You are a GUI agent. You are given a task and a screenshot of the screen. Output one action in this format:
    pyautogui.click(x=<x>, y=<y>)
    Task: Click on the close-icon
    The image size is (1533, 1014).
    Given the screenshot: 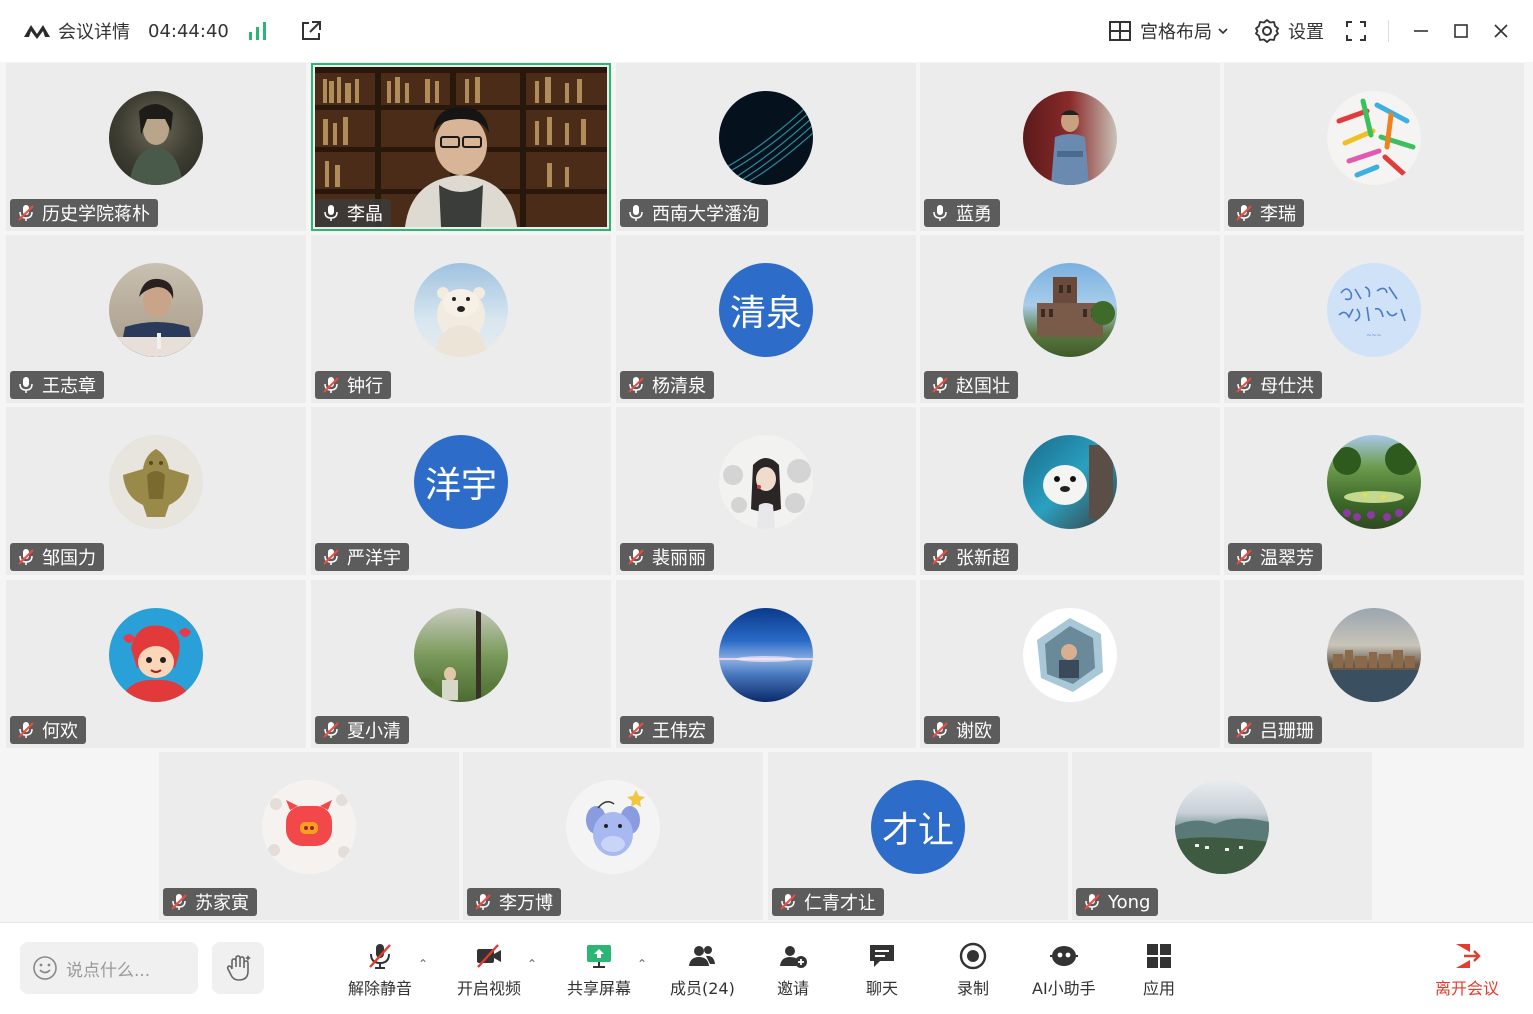 What is the action you would take?
    pyautogui.click(x=1501, y=31)
    